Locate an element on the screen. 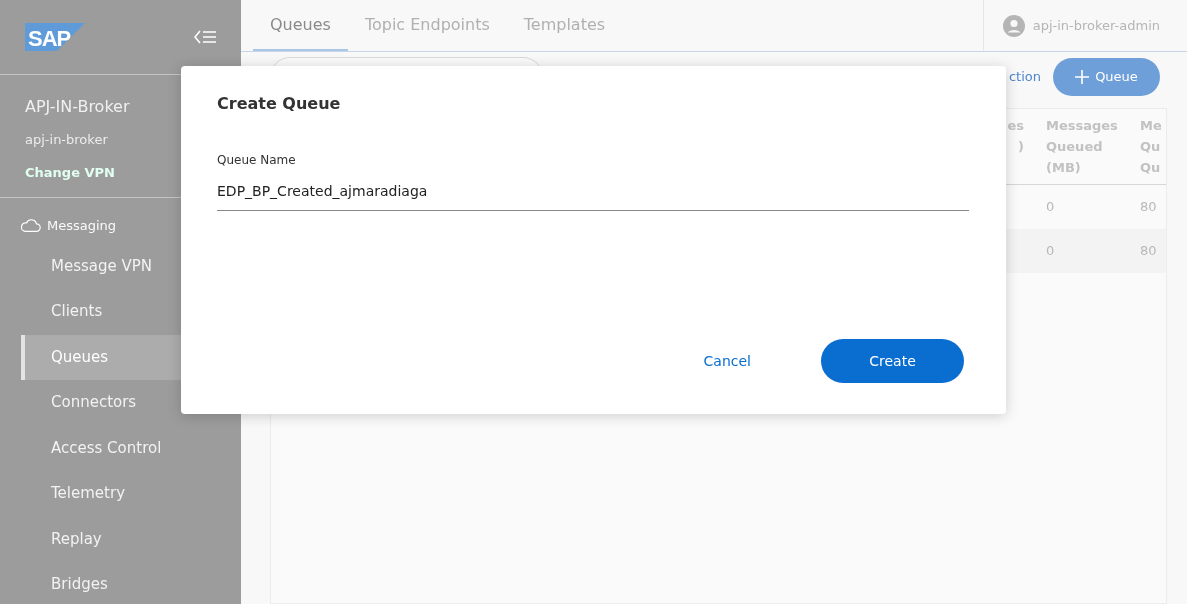  toolbar-link: ction is located at coordinates (1024, 77).